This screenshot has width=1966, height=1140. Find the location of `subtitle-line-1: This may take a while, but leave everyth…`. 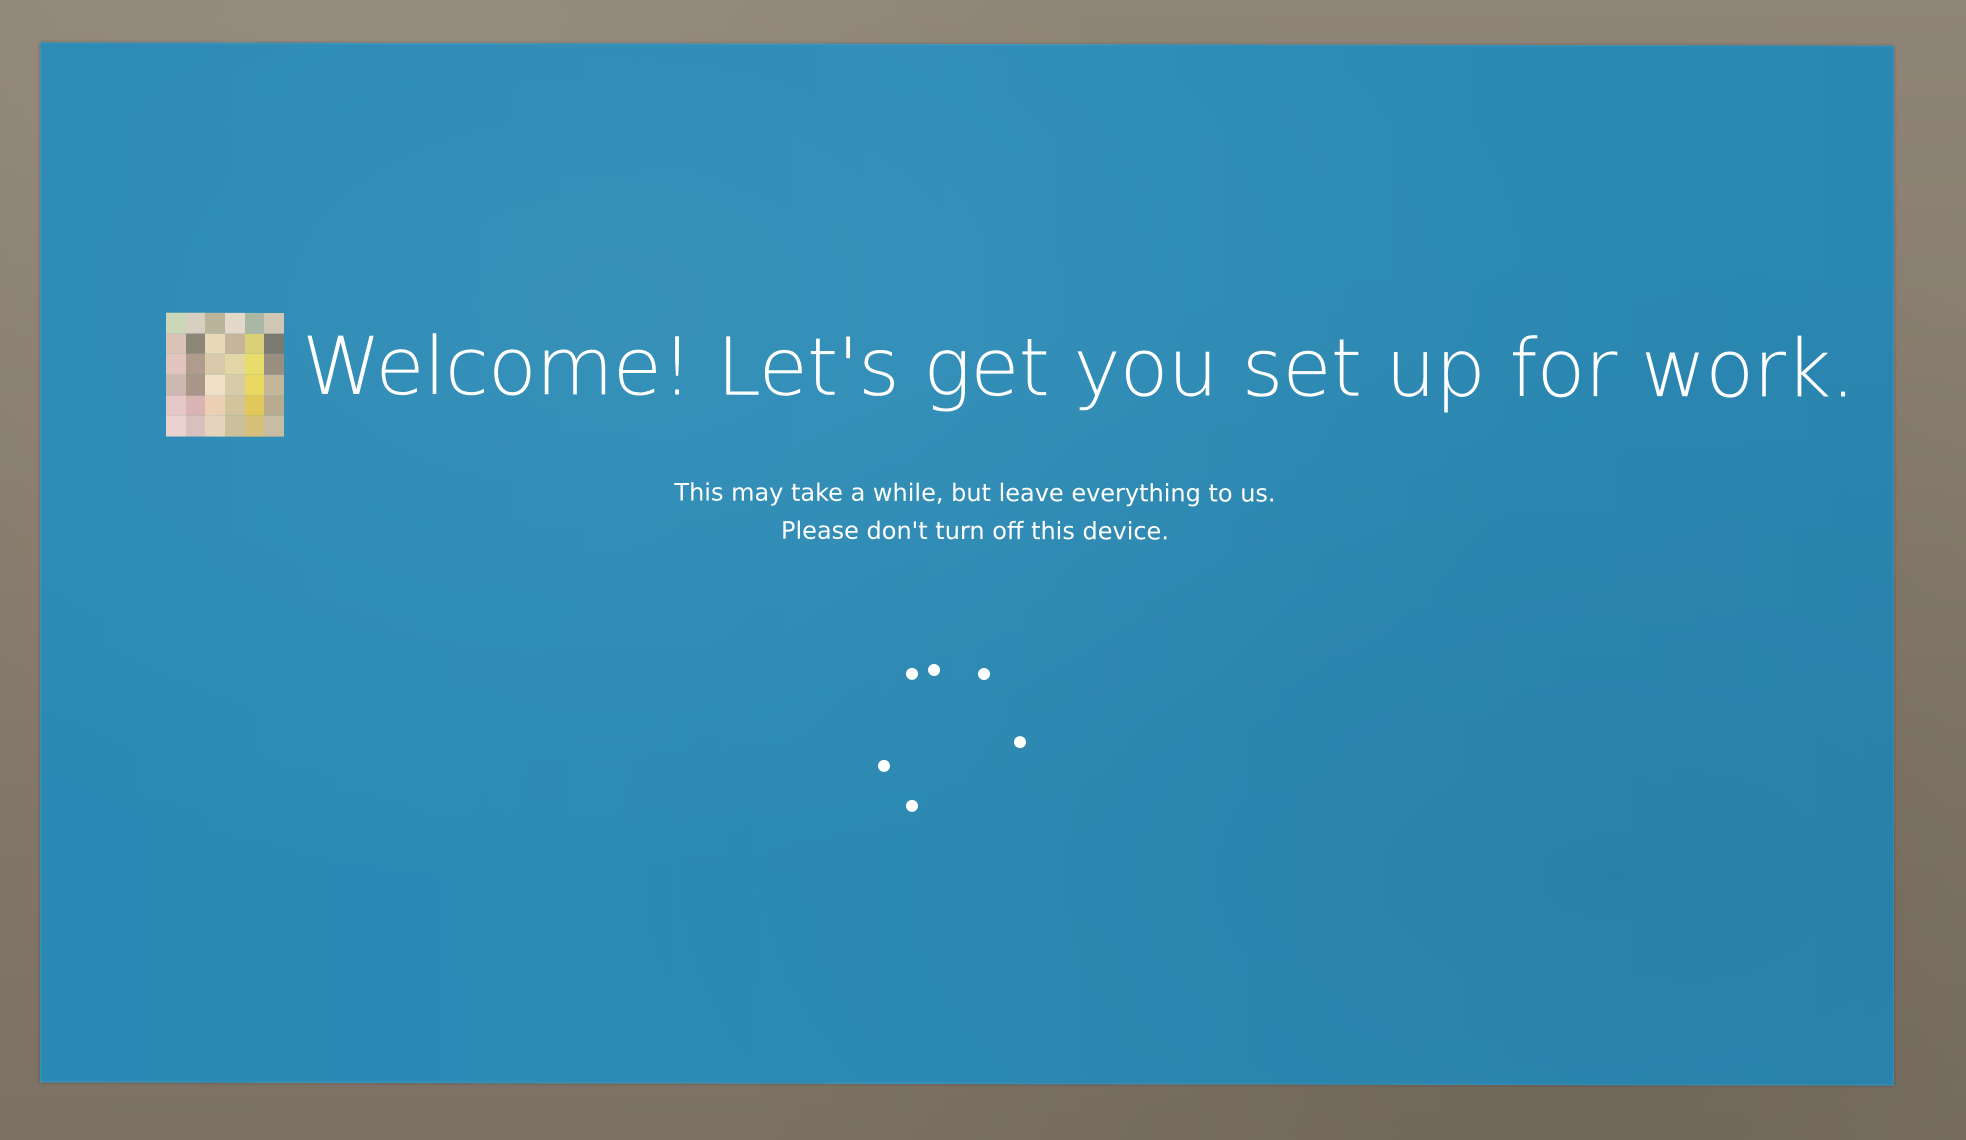

subtitle-line-1: This may take a while, but leave everyth… is located at coordinates (975, 493).